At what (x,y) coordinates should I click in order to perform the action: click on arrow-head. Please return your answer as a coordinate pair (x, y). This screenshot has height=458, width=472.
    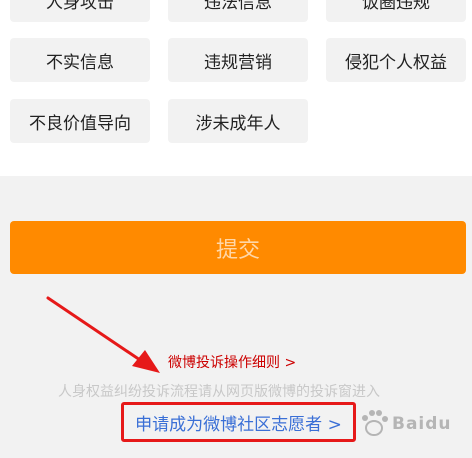
    Looking at the image, I should click on (146, 361).